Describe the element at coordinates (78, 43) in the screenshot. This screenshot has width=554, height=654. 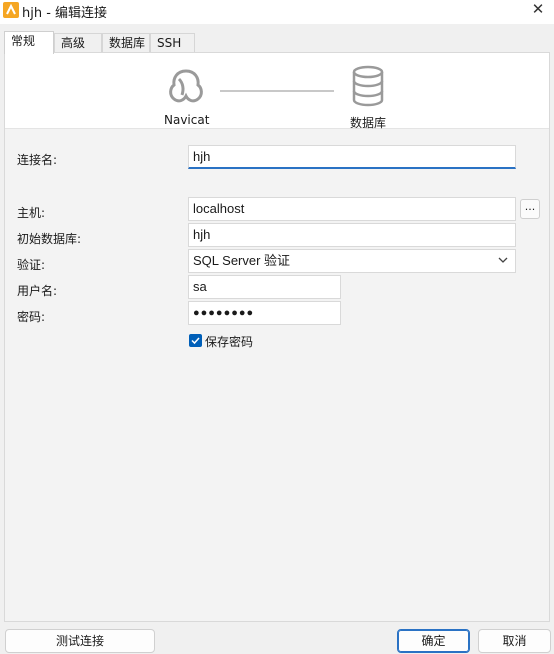
I see `tab-advanced: 高级` at that location.